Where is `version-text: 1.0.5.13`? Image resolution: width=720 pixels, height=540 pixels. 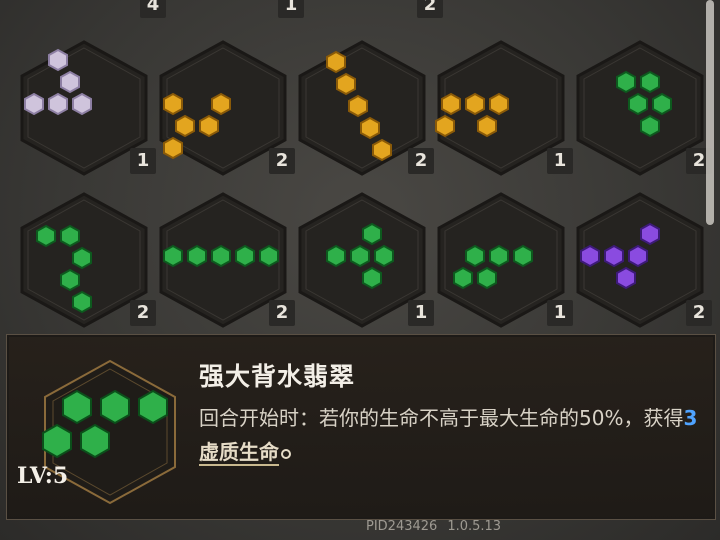 version-text: 1.0.5.13 is located at coordinates (474, 526).